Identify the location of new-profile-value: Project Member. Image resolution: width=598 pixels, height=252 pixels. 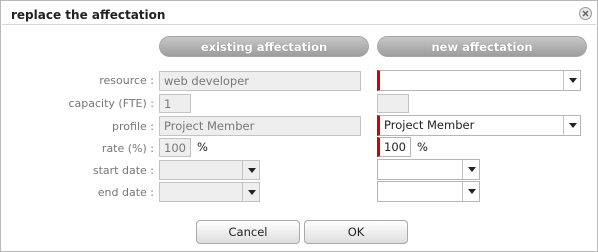
(429, 125).